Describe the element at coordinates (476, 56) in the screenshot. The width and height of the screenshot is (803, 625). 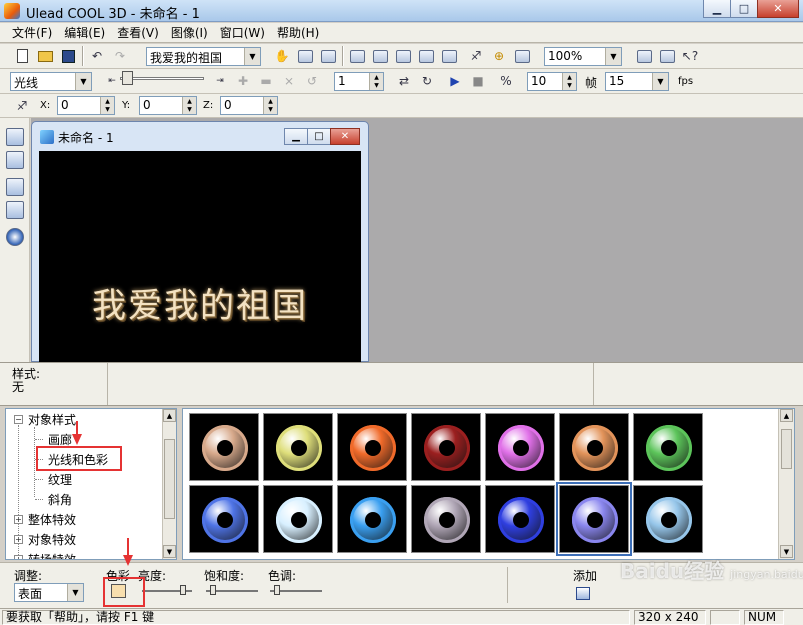
I see `pointer-tool-button: ♐` at that location.